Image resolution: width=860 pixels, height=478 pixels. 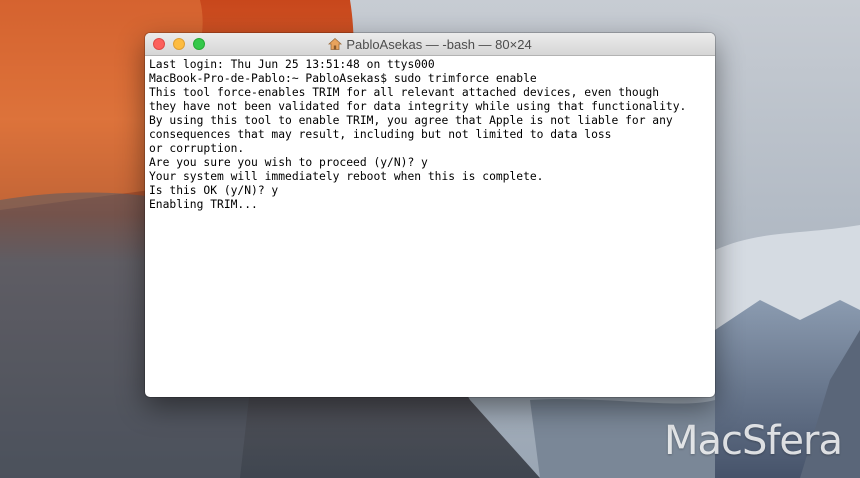 I want to click on title-bar: PabloAsekas — -bash — 80×24, so click(x=430, y=44).